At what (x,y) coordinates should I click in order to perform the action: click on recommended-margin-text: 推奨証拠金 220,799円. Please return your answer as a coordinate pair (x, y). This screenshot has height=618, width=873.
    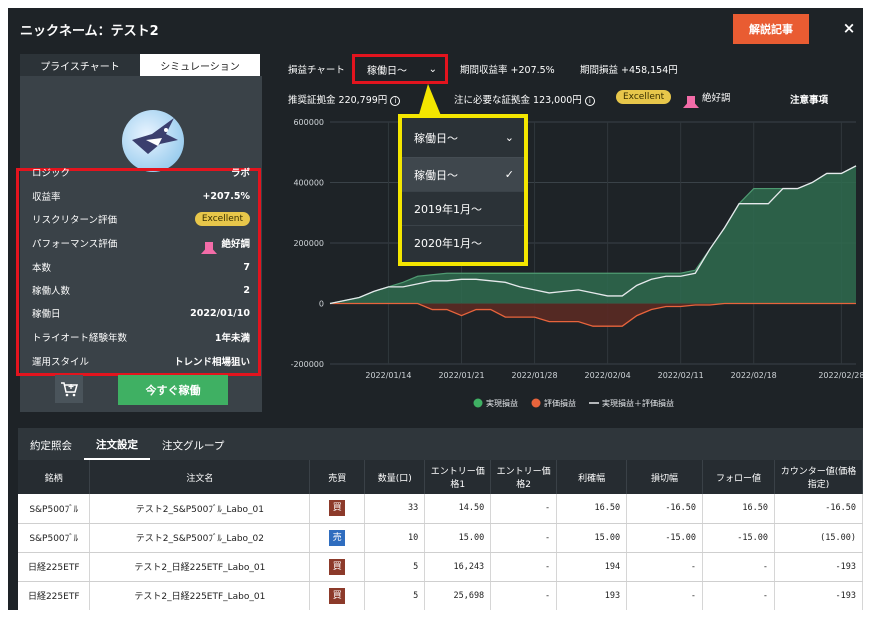
    Looking at the image, I should click on (338, 100).